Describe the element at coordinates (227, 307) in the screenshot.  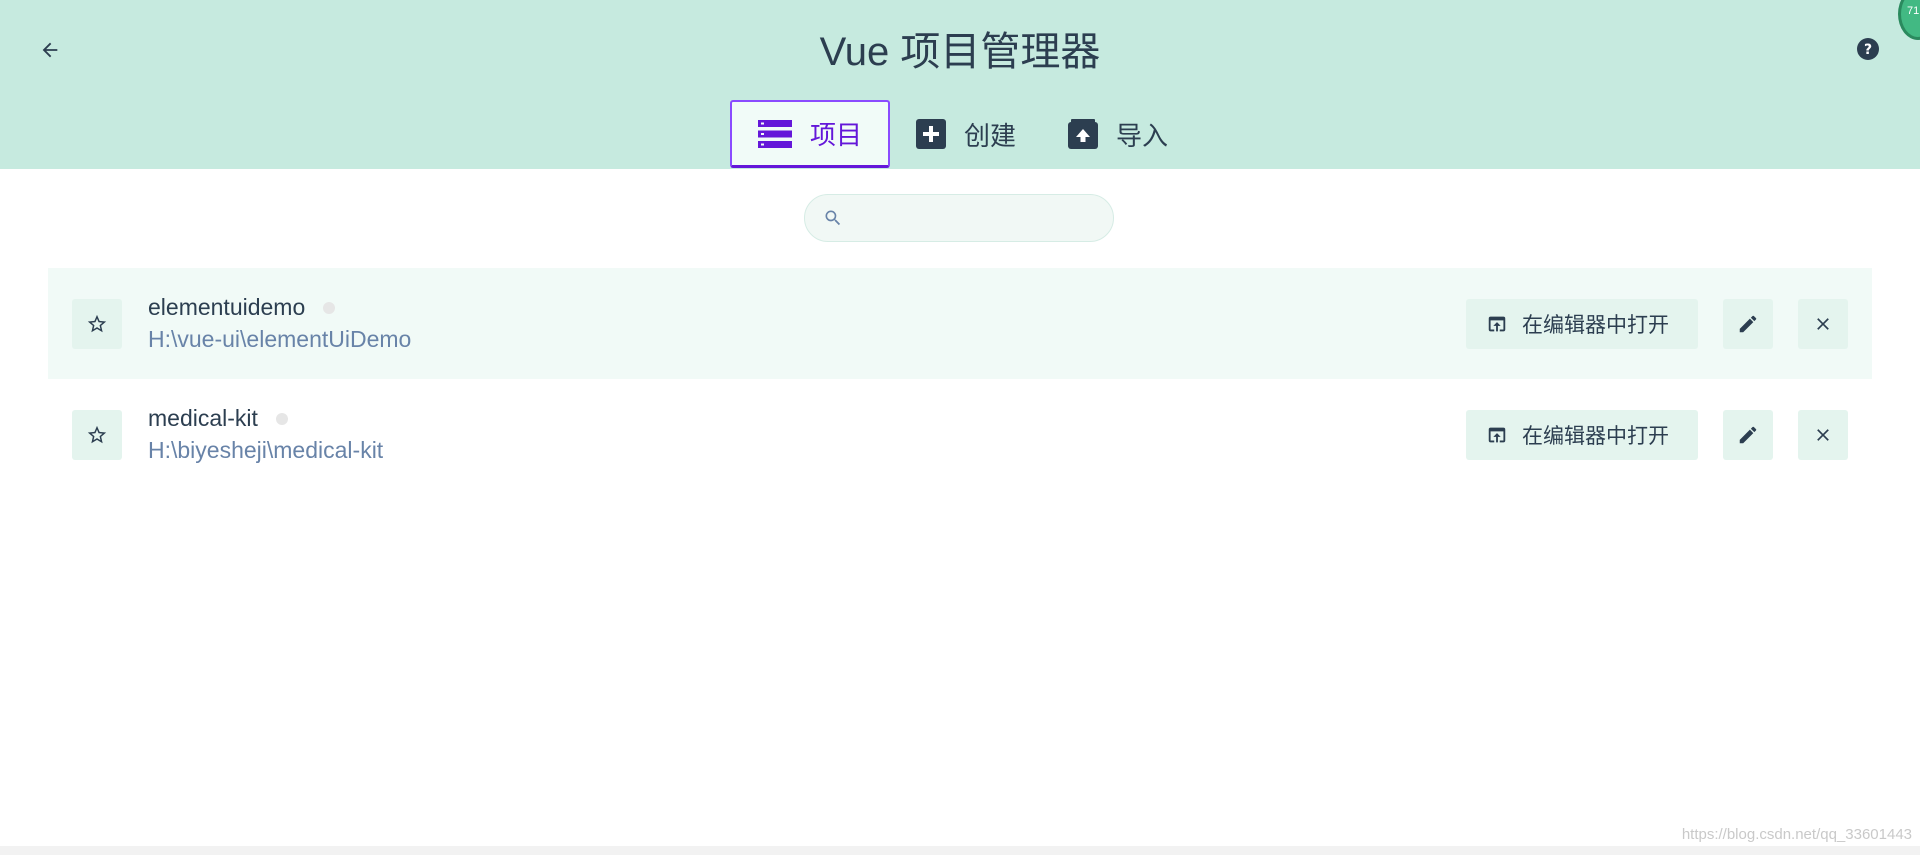
I see `project-name-text: elementuidemo` at that location.